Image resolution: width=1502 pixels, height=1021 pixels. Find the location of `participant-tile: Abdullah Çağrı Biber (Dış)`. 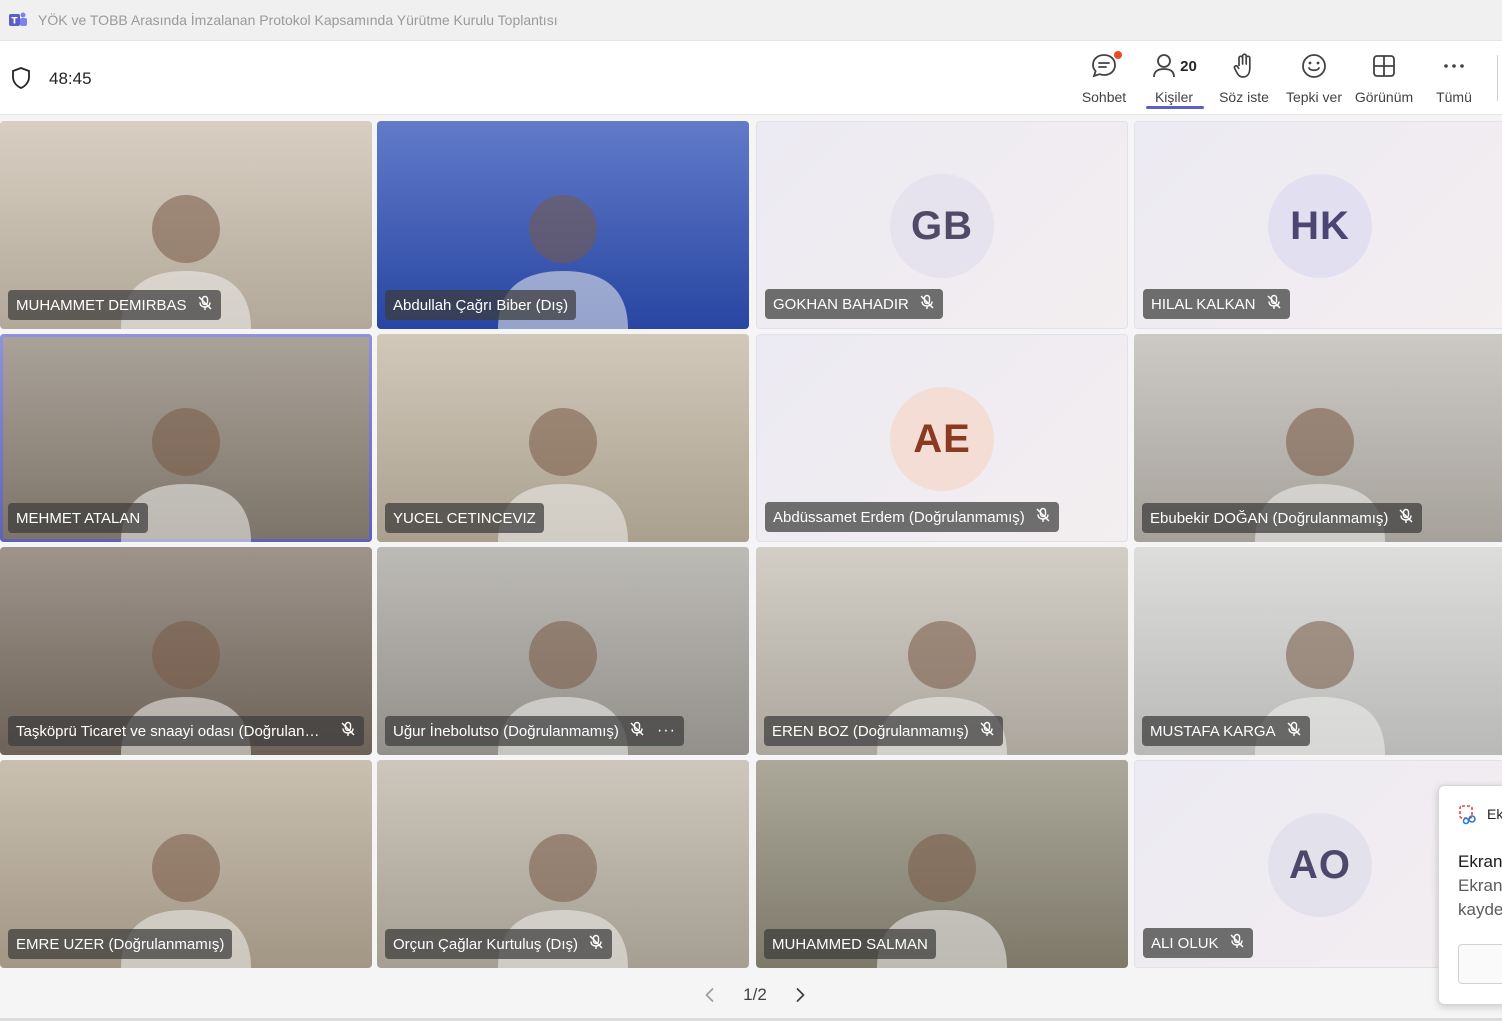

participant-tile: Abdullah Çağrı Biber (Dış) is located at coordinates (563, 225).